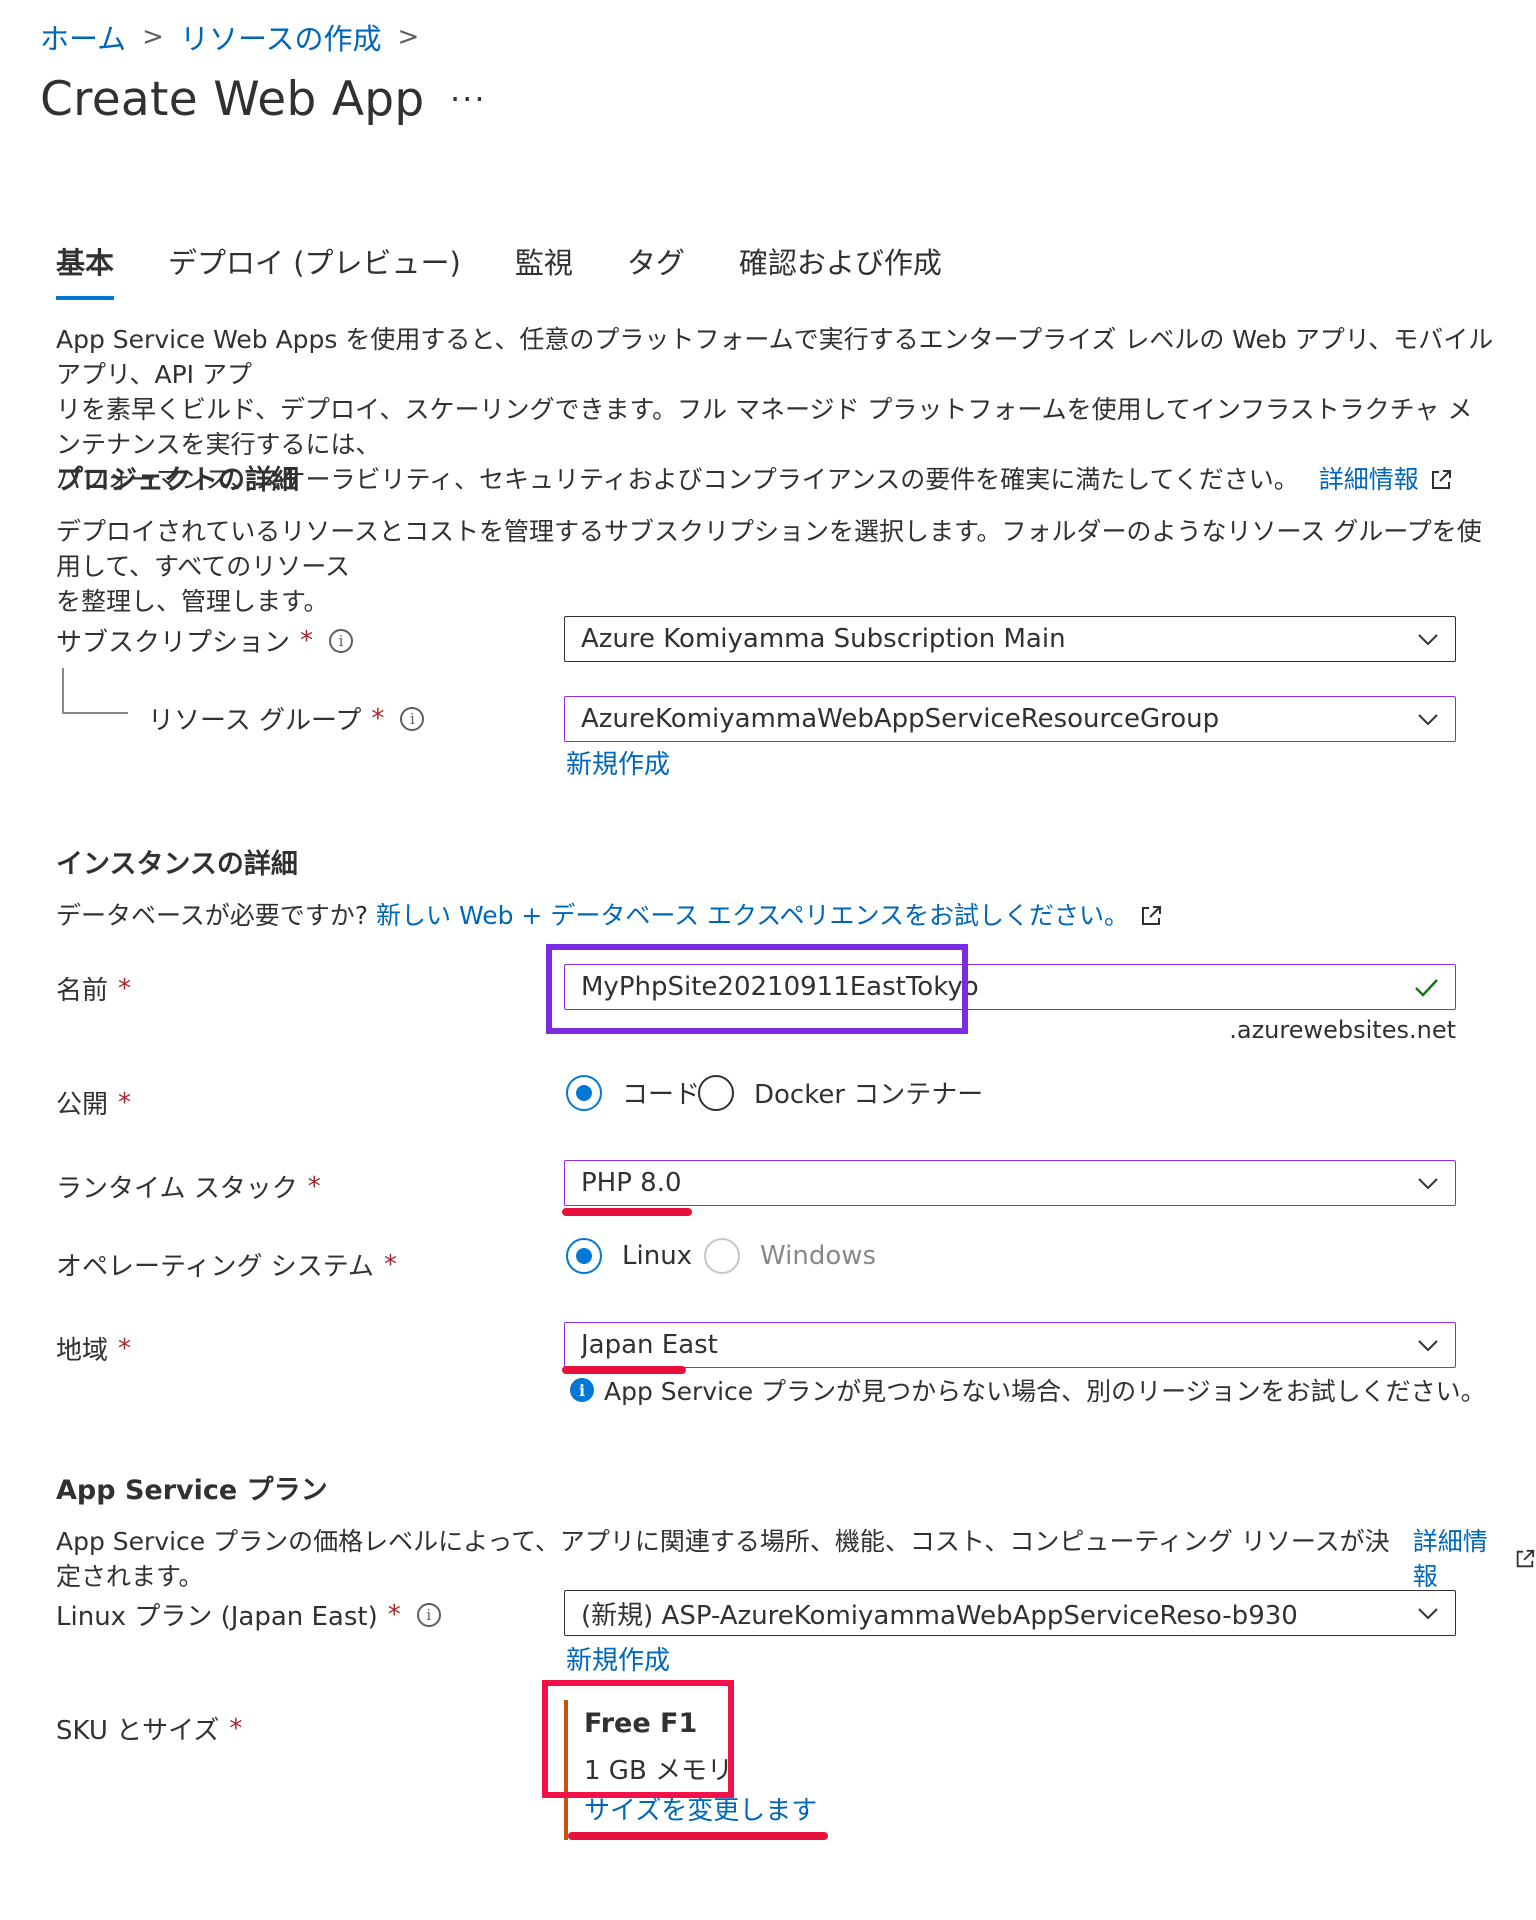 This screenshot has height=1920, width=1536. What do you see at coordinates (94, 1350) in the screenshot?
I see `region-label: 地域 *` at bounding box center [94, 1350].